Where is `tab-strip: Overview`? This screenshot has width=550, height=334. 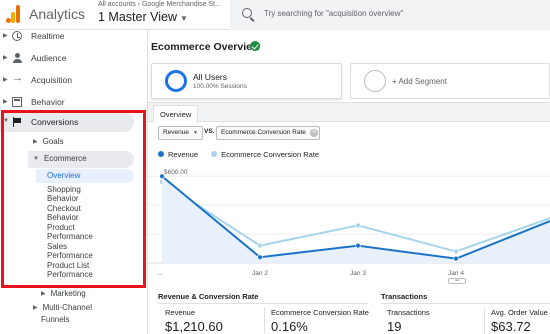
tab-strip: Overview is located at coordinates (349, 112).